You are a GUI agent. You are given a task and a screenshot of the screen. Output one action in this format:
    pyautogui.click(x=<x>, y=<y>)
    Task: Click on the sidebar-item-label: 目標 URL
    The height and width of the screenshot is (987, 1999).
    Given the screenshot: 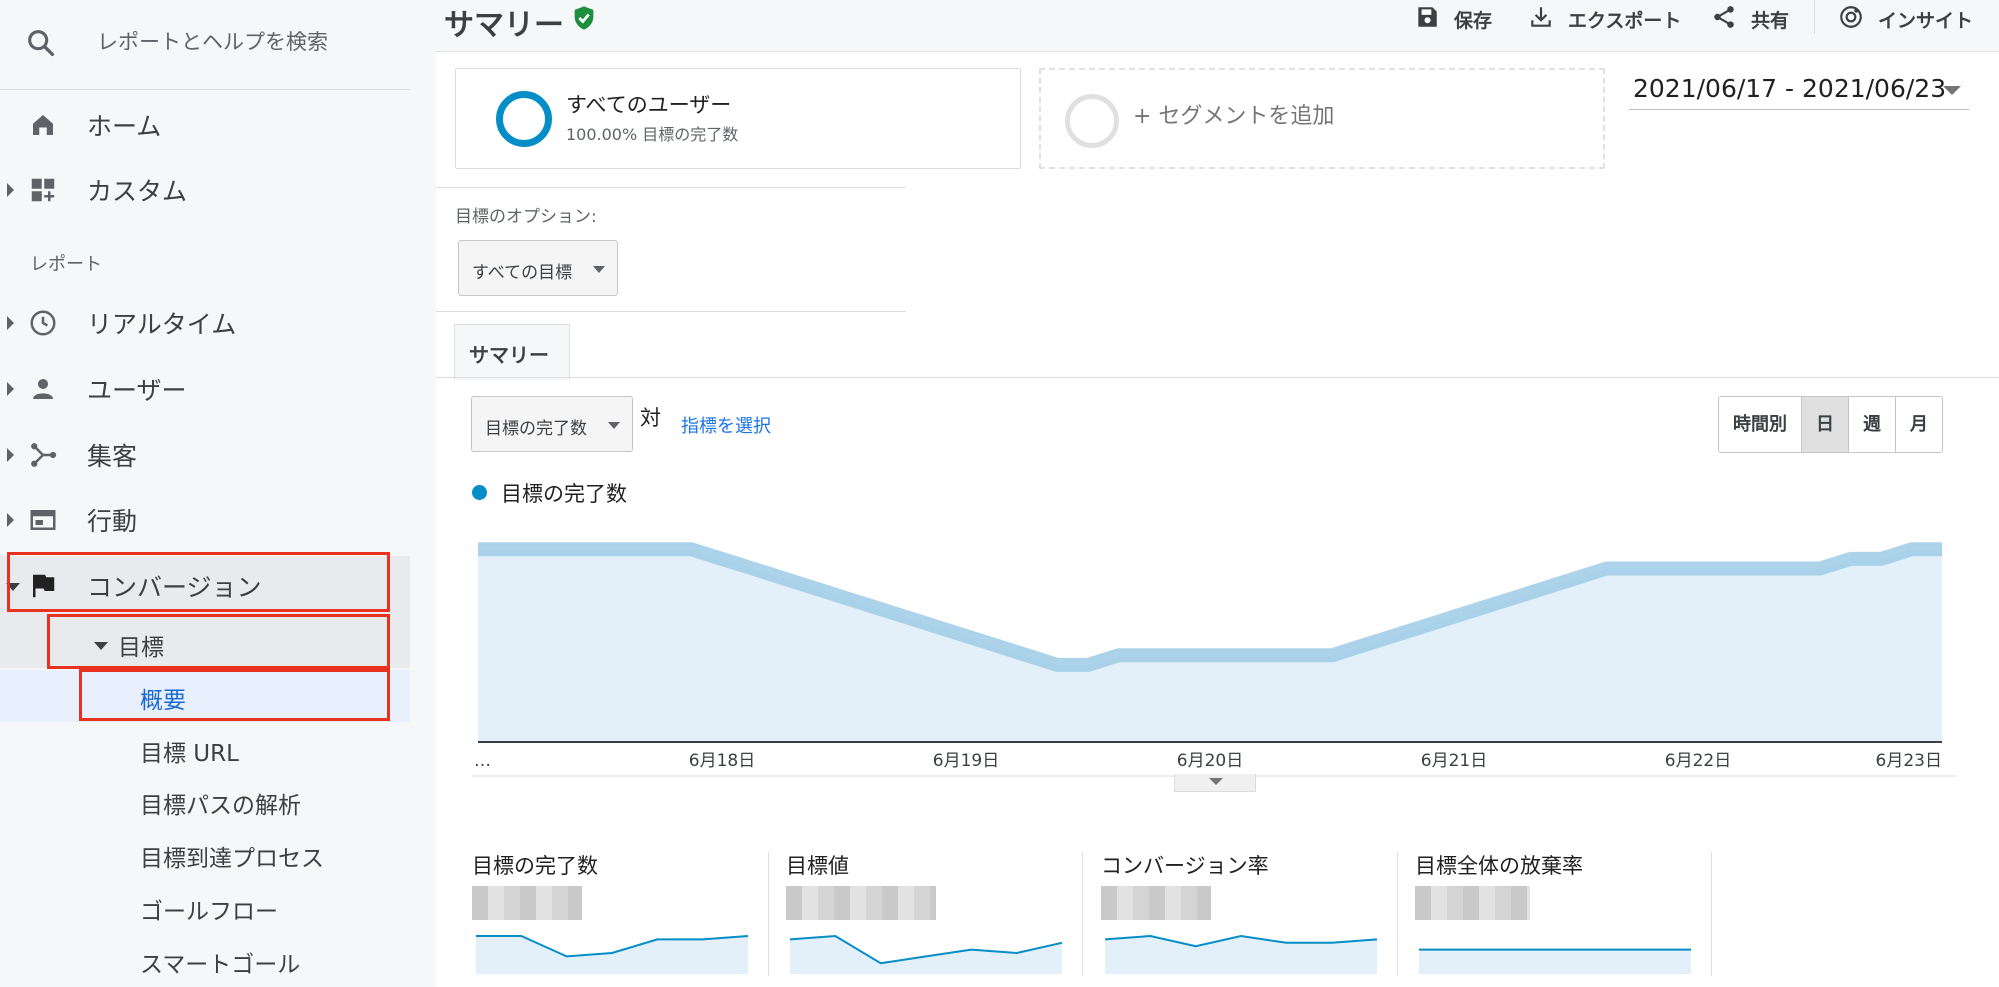 What is the action you would take?
    pyautogui.click(x=189, y=754)
    